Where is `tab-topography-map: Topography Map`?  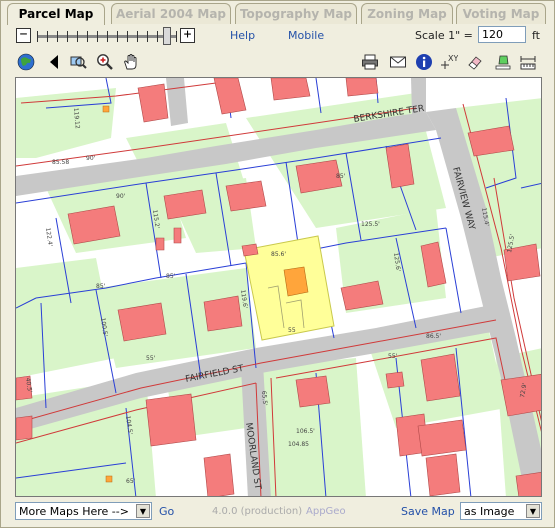
tab-topography-map: Topography Map is located at coordinates (296, 13).